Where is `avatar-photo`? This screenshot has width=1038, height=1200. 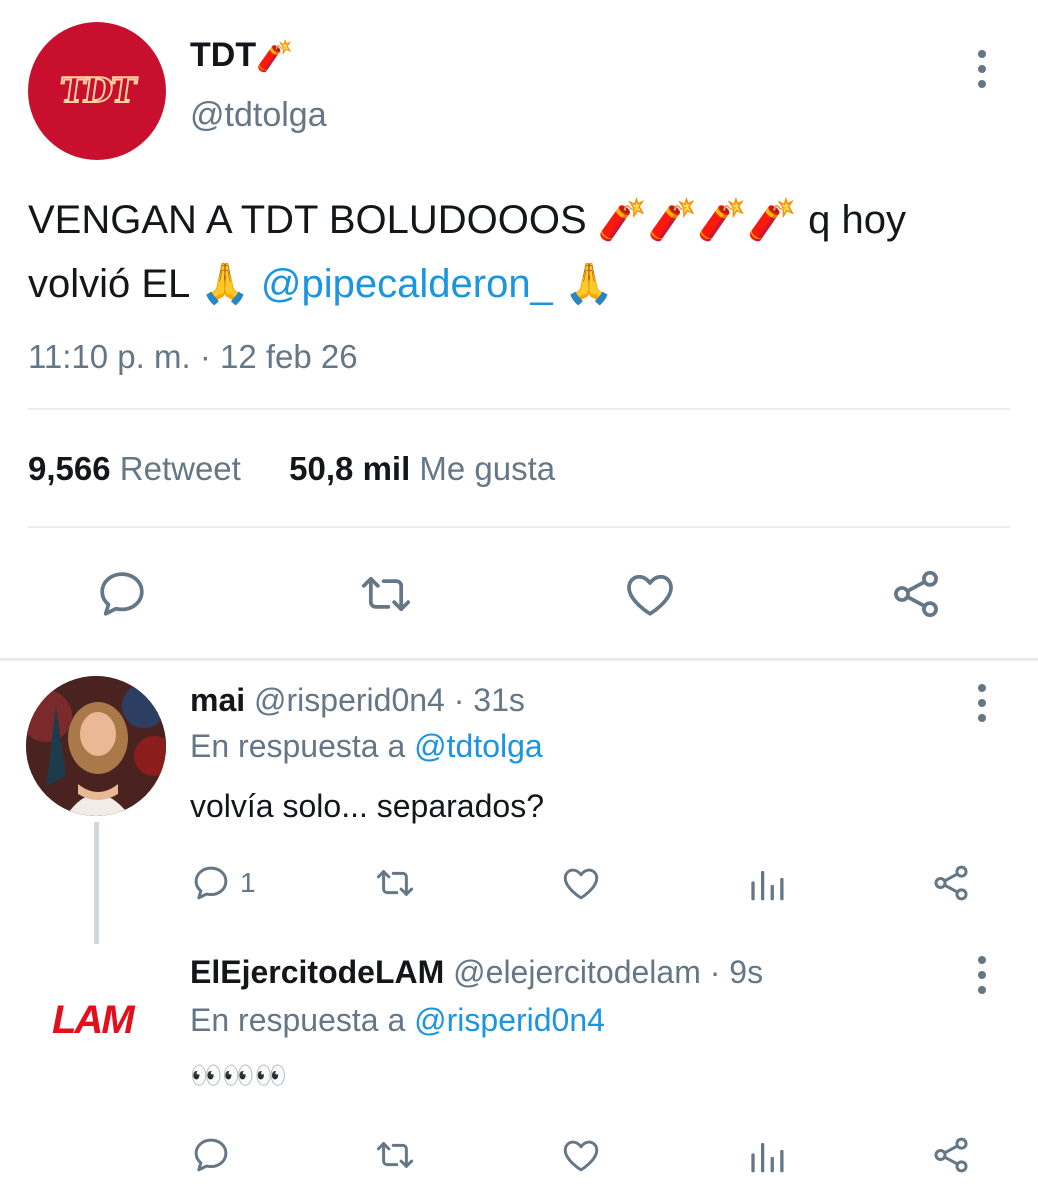 avatar-photo is located at coordinates (96, 746).